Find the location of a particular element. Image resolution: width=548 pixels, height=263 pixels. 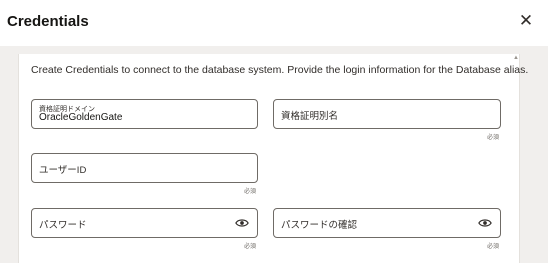

close-icon: ✕ is located at coordinates (526, 21).